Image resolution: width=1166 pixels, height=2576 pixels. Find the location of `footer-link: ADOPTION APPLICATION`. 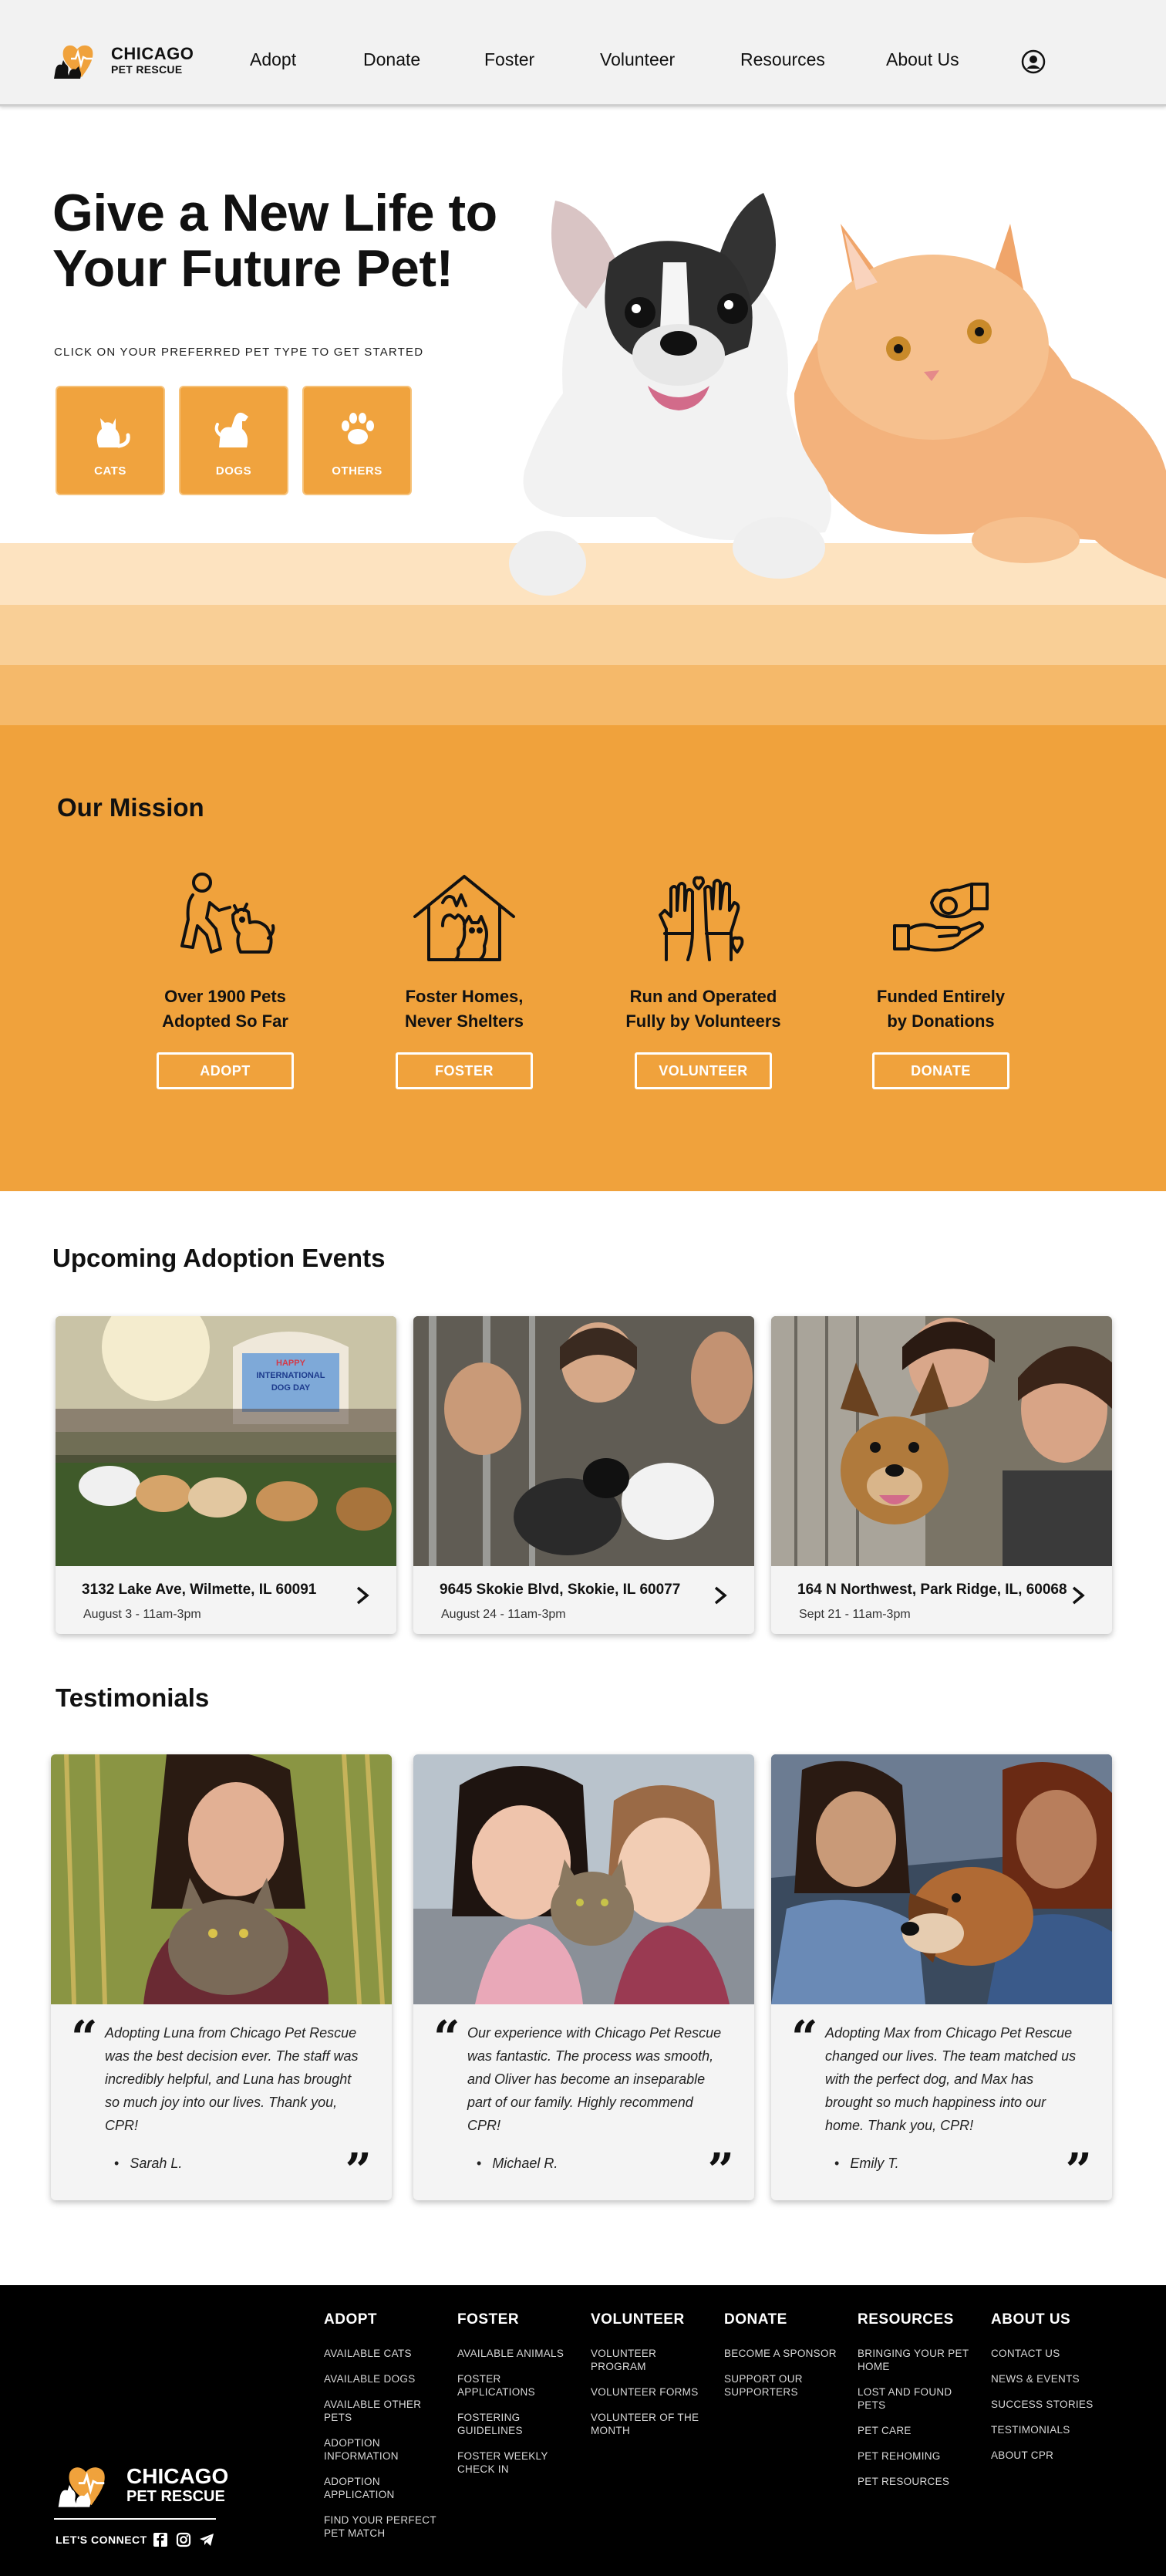

footer-link: ADOPTION APPLICATION is located at coordinates (382, 2488).